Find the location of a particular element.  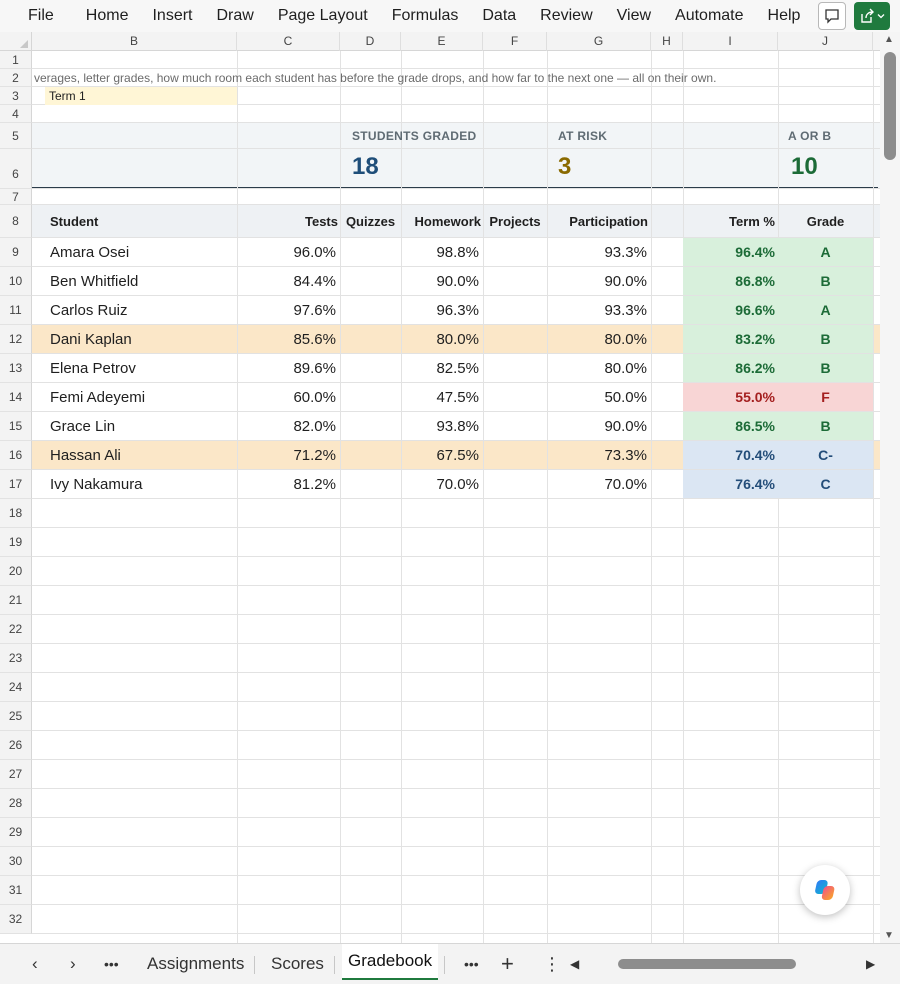

add-sheet-button: + is located at coordinates (507, 964).